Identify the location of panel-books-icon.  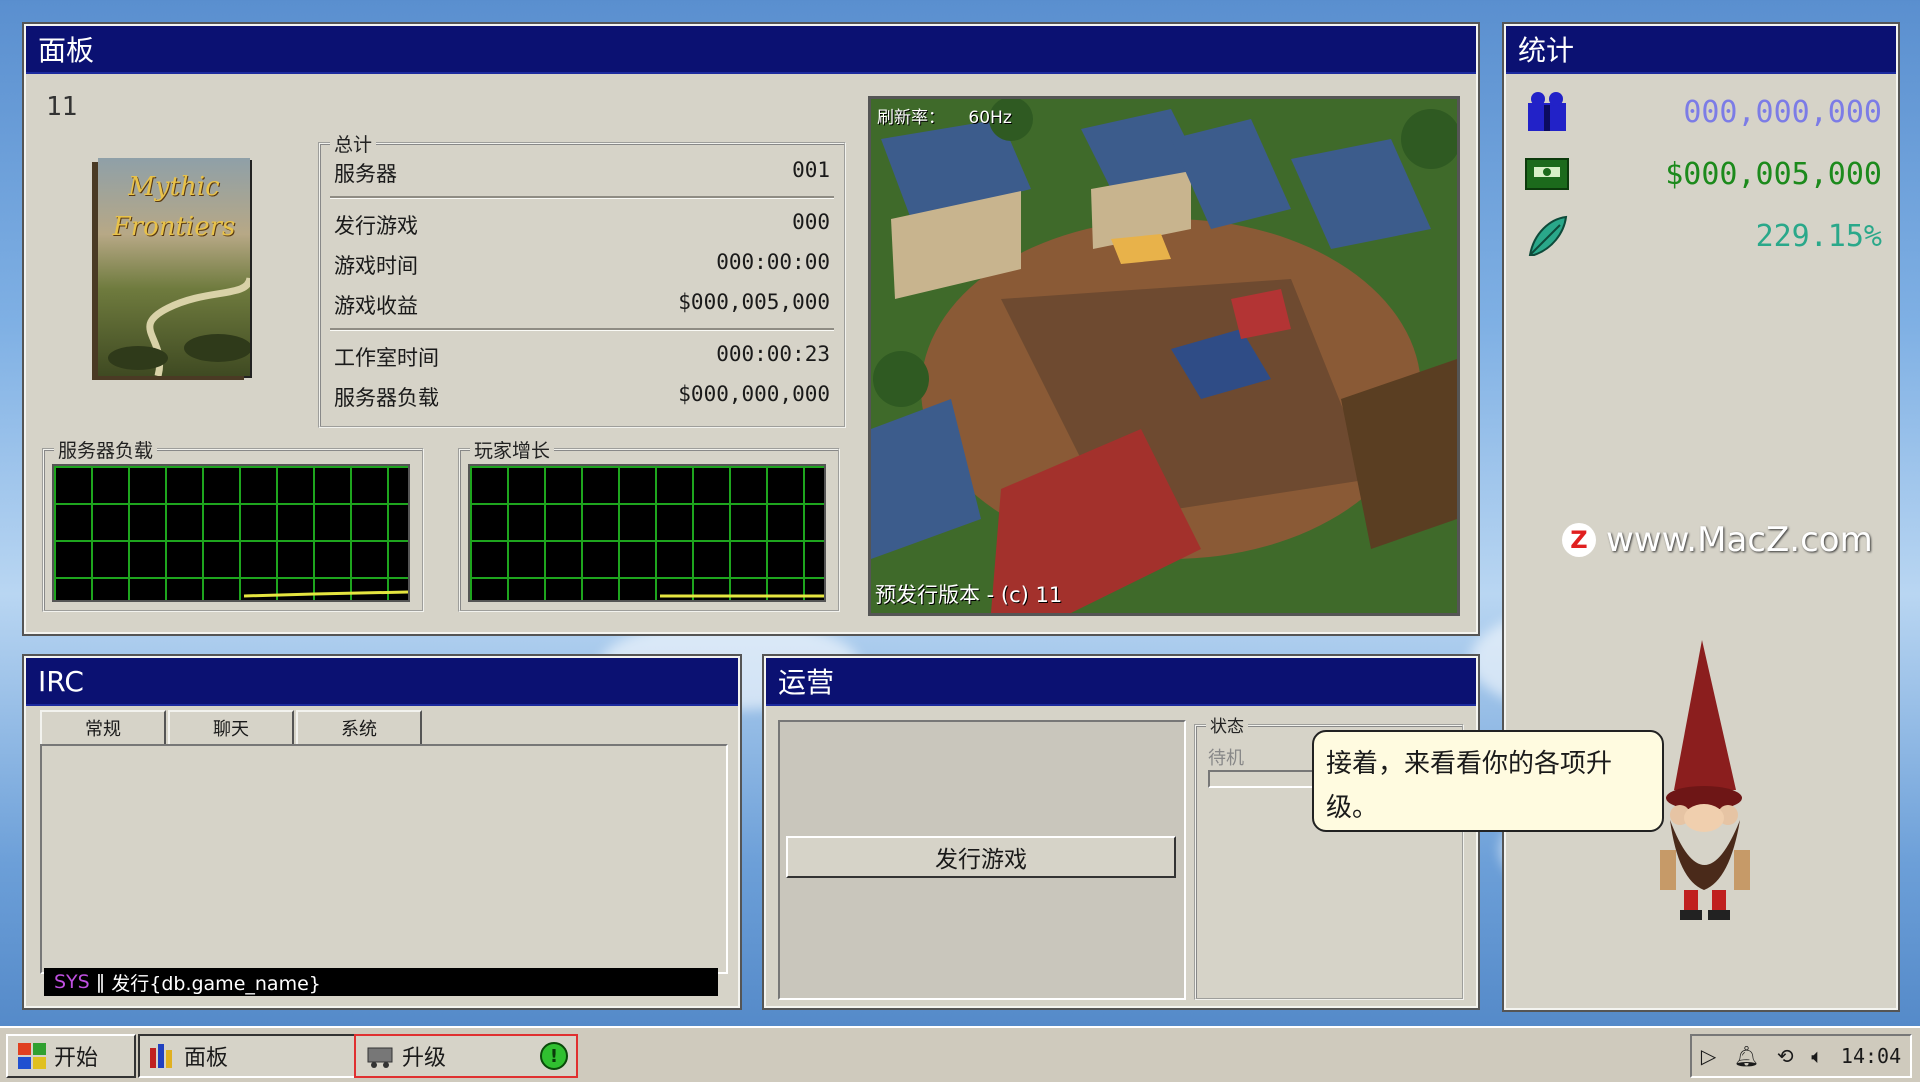
(161, 1056).